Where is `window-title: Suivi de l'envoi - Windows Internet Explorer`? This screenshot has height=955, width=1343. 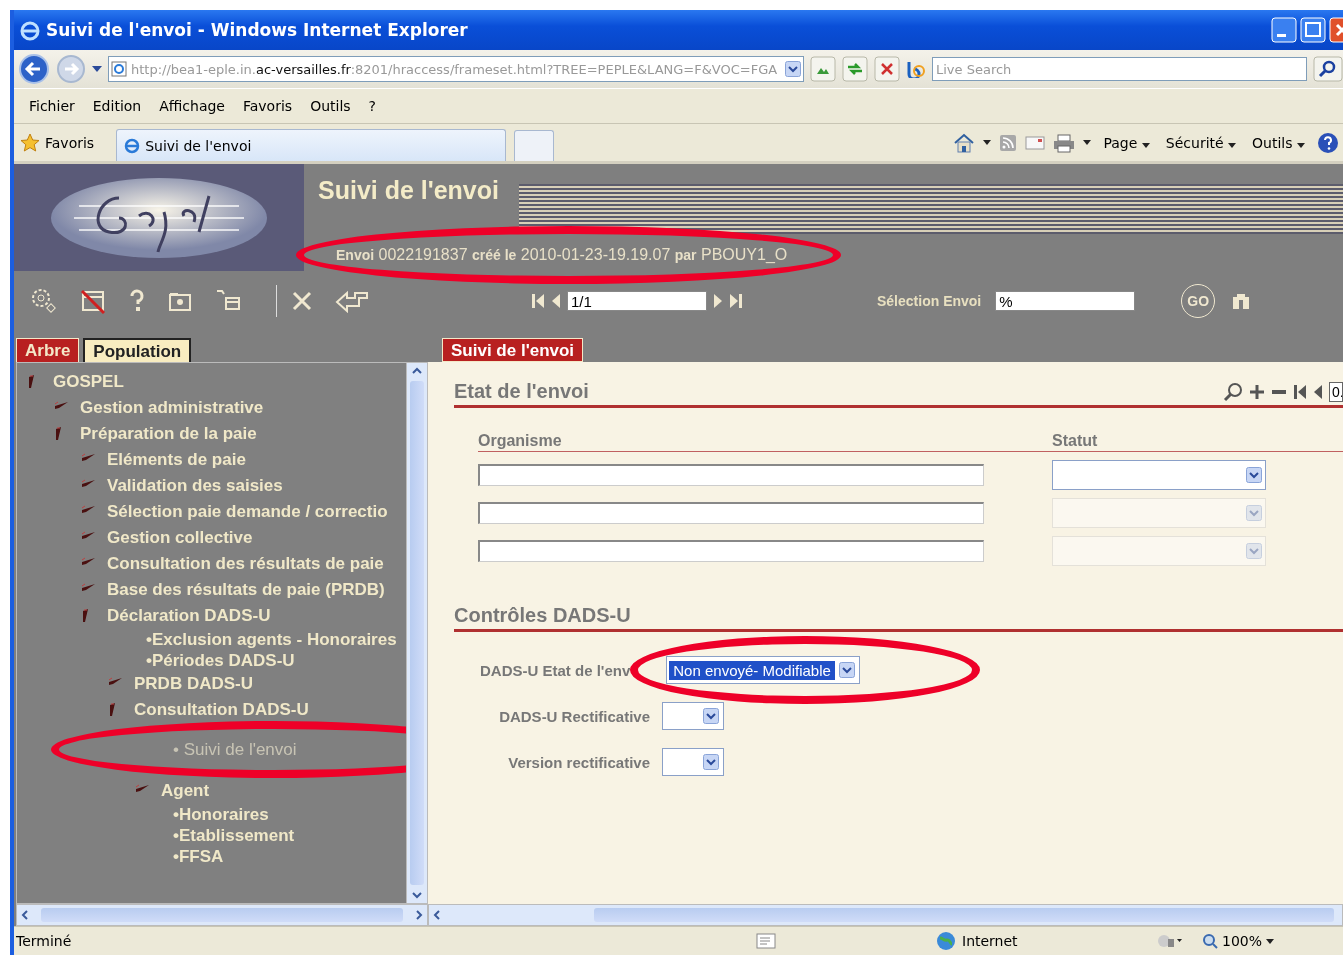 window-title: Suivi de l'envoi - Windows Internet Explorer is located at coordinates (257, 30).